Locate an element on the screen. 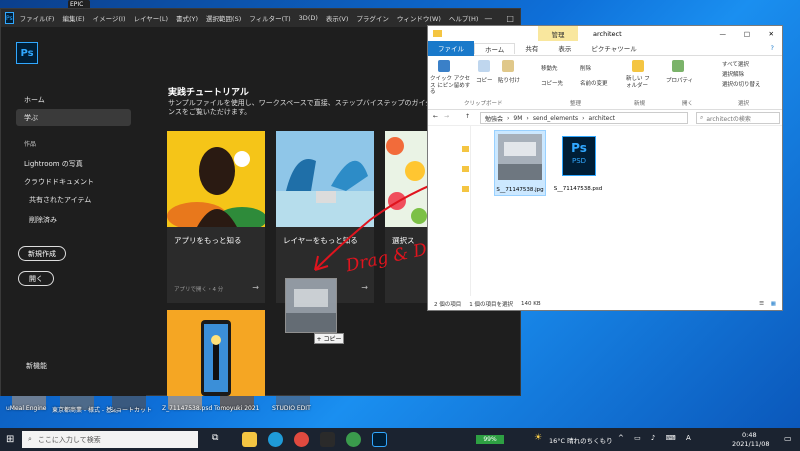 This screenshot has width=800, height=451. clock-date: 2021/11/08 is located at coordinates (750, 444).